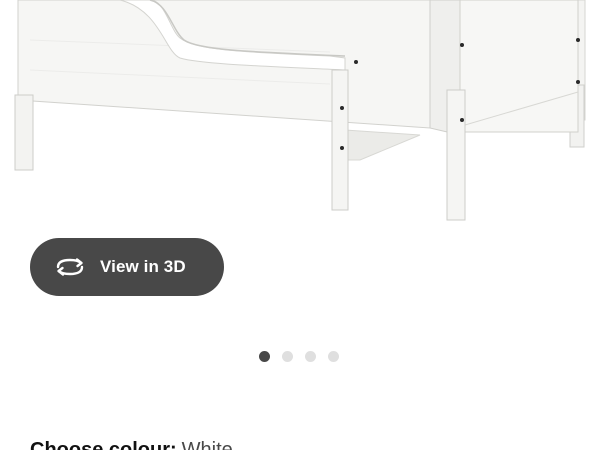 This screenshot has width=600, height=450. Describe the element at coordinates (143, 266) in the screenshot. I see `view-in-3d-label: View in 3D` at that location.